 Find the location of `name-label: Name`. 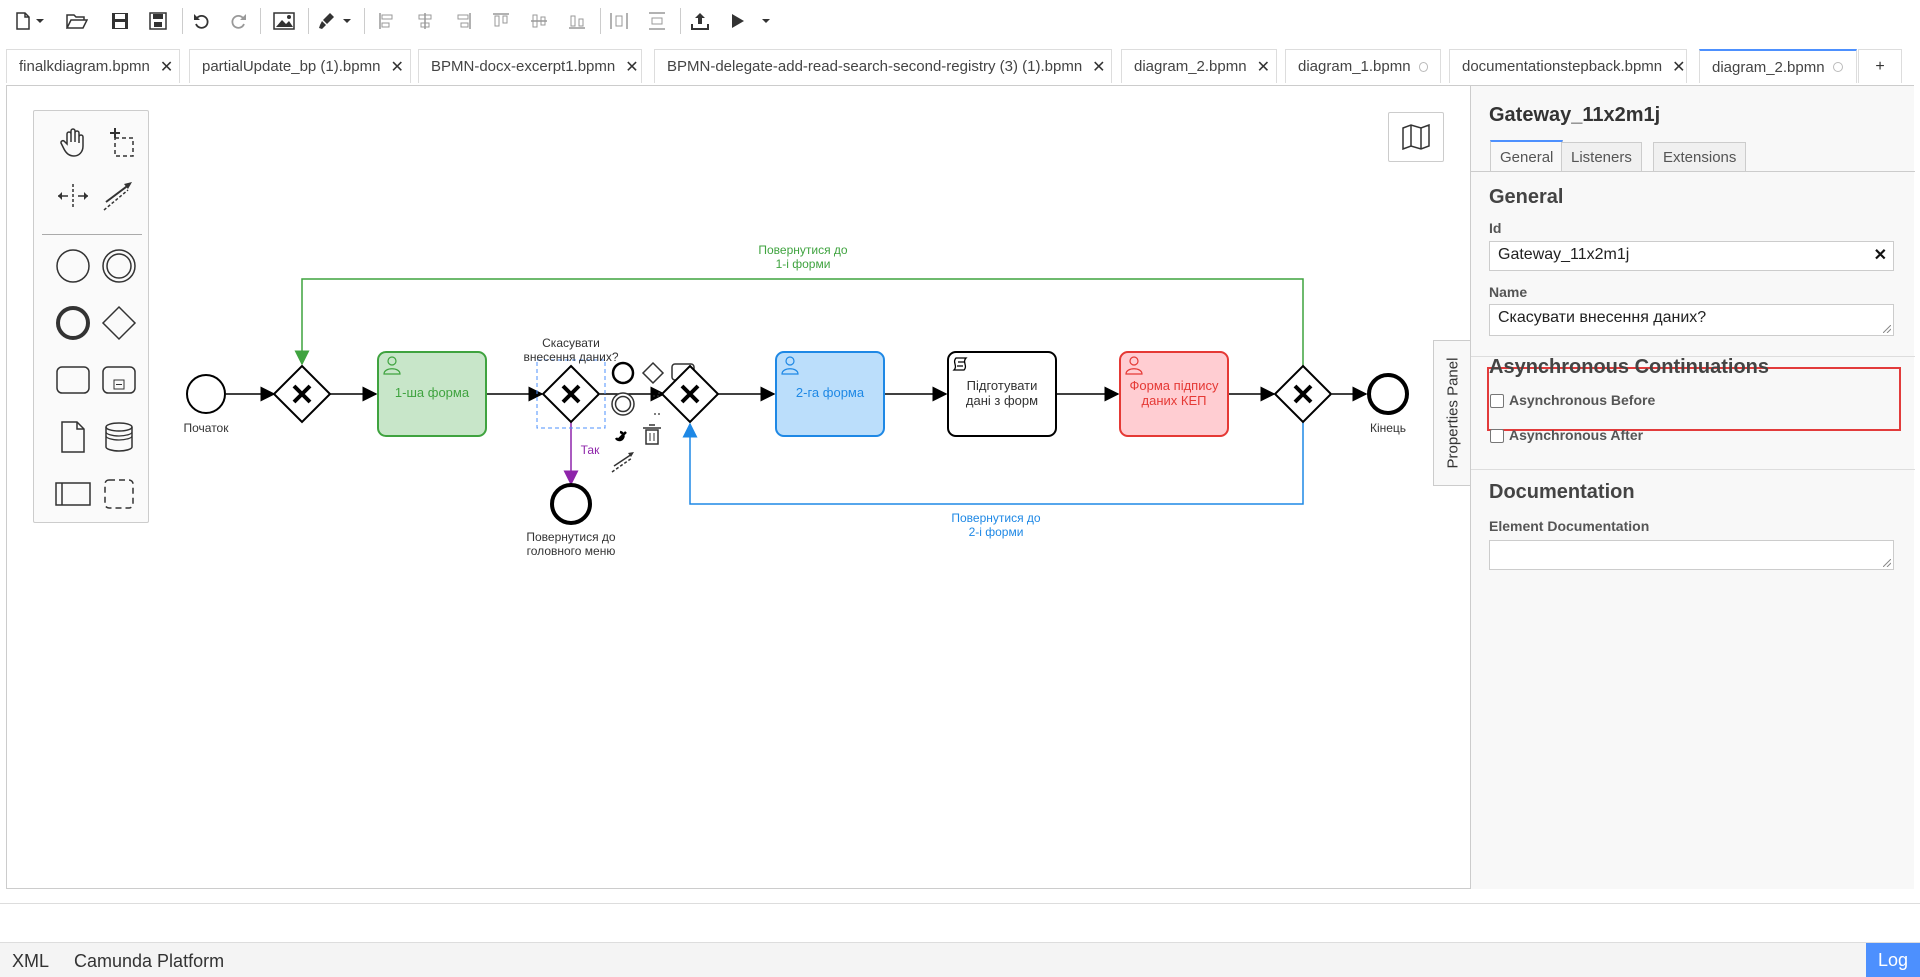

name-label: Name is located at coordinates (1508, 292).